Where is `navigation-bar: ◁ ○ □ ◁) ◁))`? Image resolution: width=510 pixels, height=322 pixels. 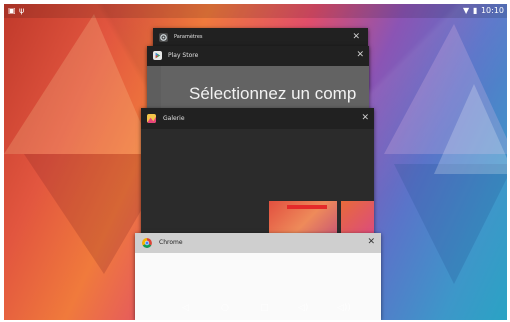
navigation-bar: ◁ ○ □ ◁) ◁)) is located at coordinates (255, 309).